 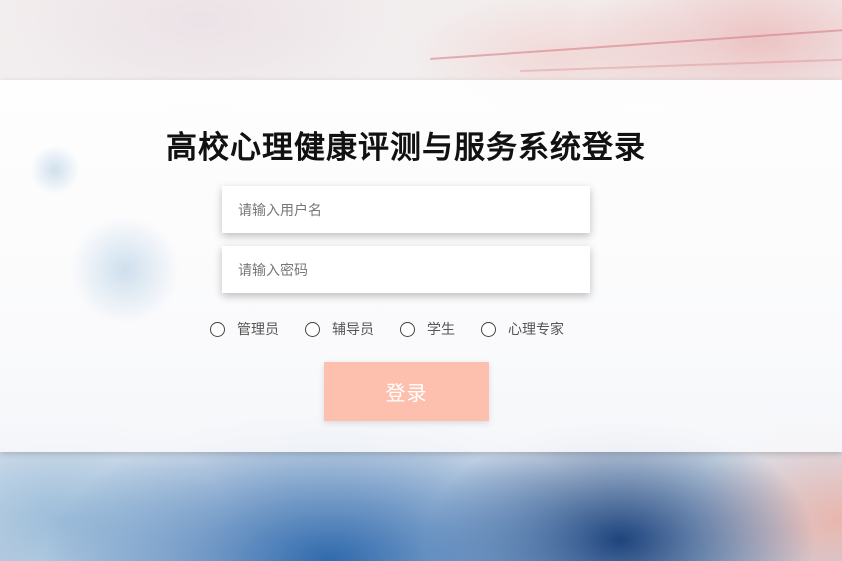 I want to click on role-selector: 管理员 辅导员 学生 心理专家, so click(x=387, y=329).